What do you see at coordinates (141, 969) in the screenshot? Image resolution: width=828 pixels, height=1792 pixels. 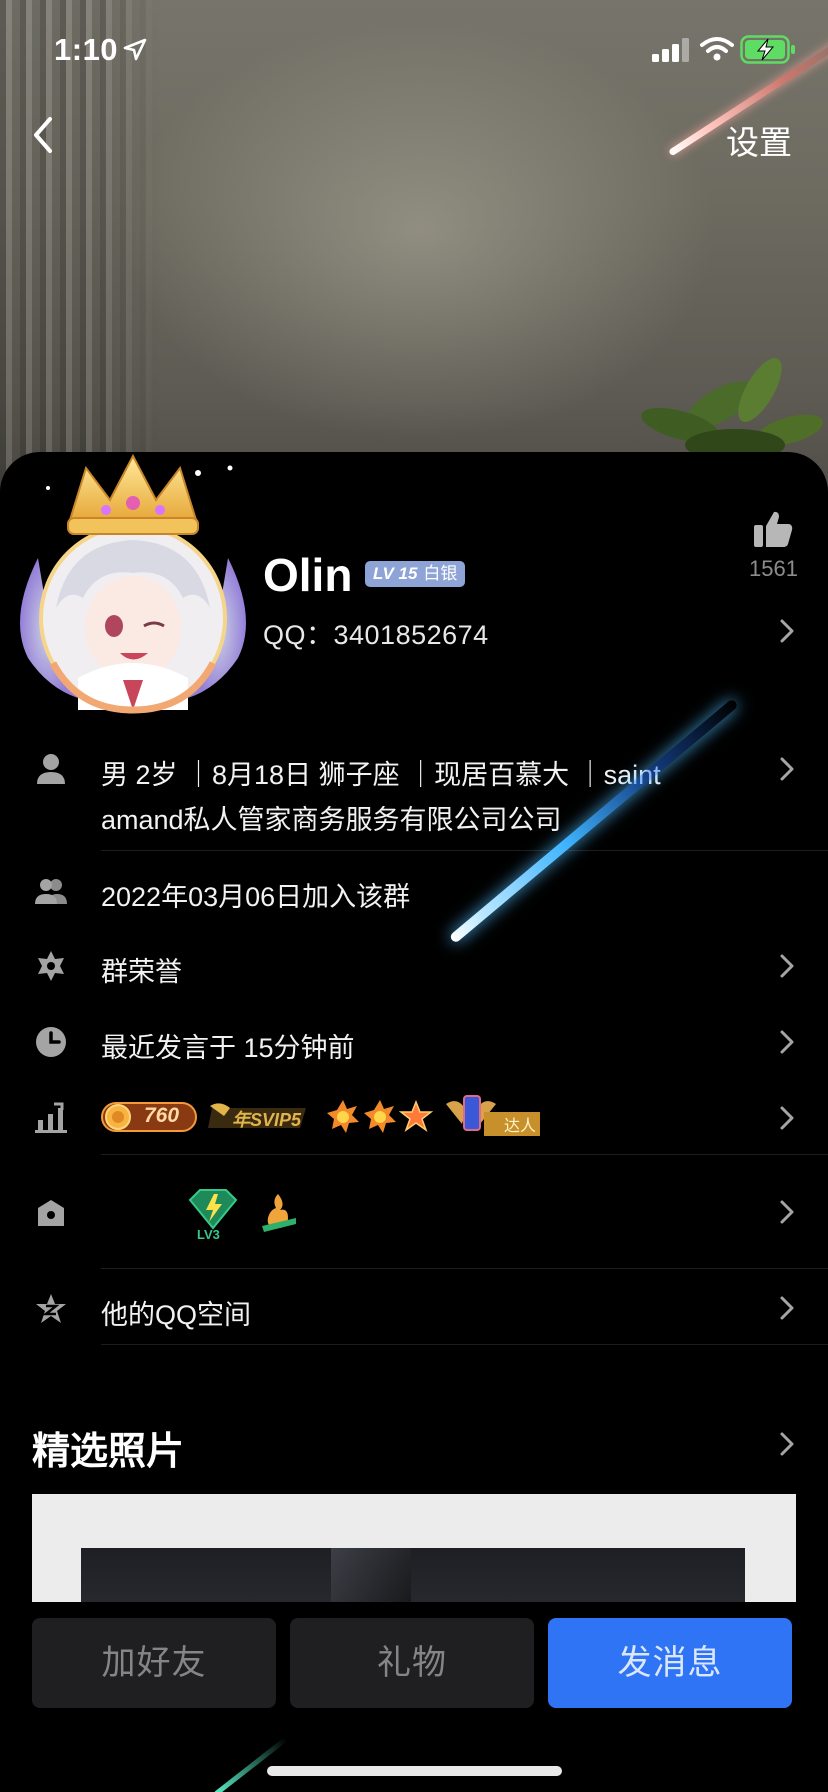 I see `group-honor: 群荣誉` at bounding box center [141, 969].